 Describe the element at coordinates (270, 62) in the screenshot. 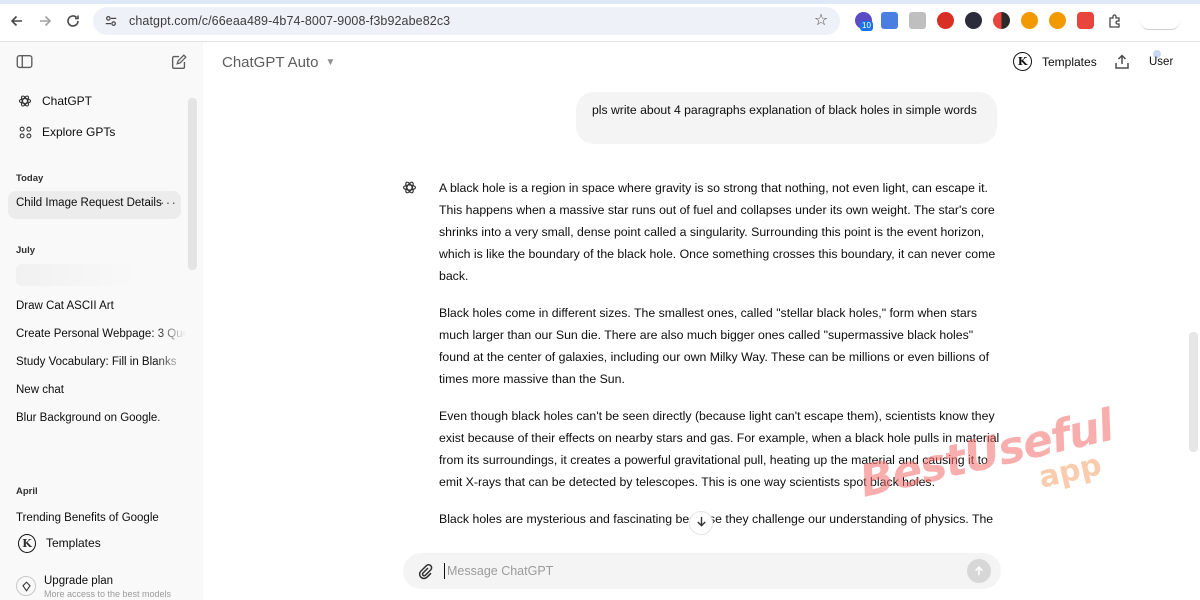

I see `model-name: ChatGPT Auto` at that location.